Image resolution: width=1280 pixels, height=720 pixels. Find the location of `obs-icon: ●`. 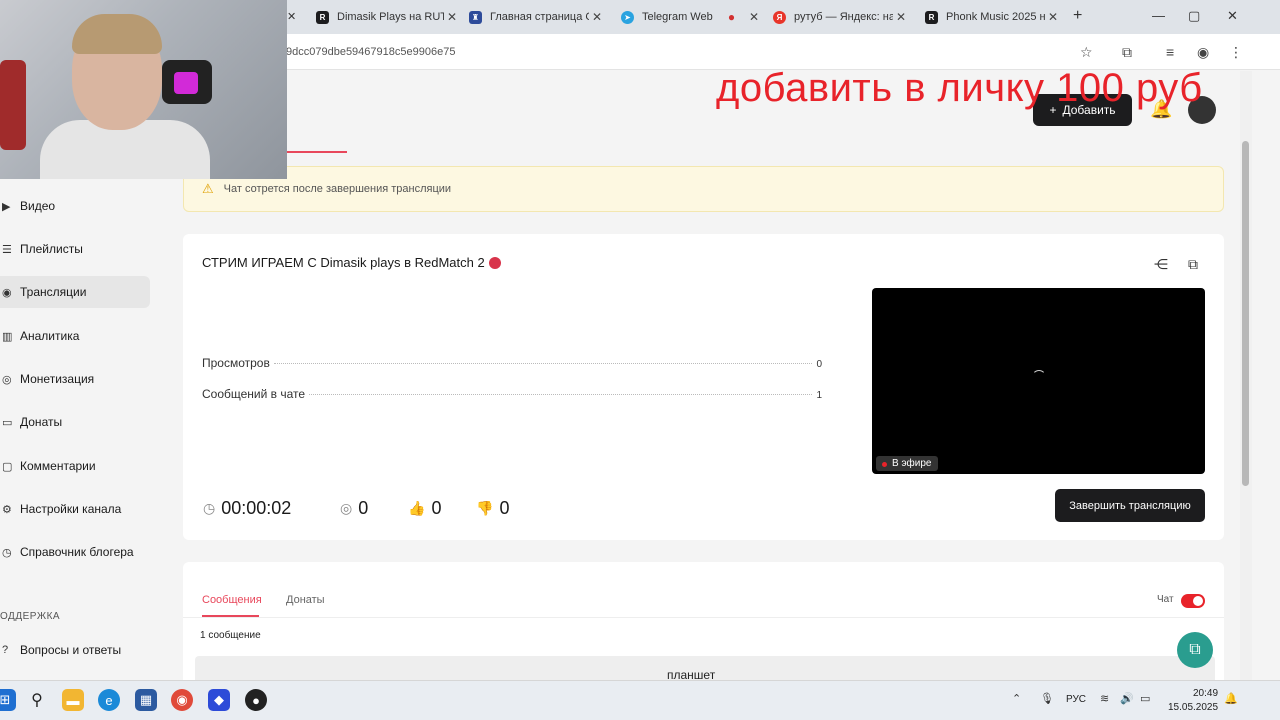

obs-icon: ● is located at coordinates (256, 700).